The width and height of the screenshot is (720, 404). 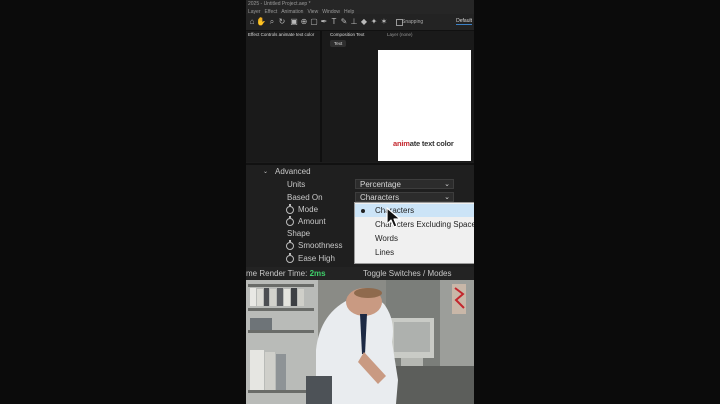 I want to click on hand-tool-icon: ✋, so click(x=261, y=21).